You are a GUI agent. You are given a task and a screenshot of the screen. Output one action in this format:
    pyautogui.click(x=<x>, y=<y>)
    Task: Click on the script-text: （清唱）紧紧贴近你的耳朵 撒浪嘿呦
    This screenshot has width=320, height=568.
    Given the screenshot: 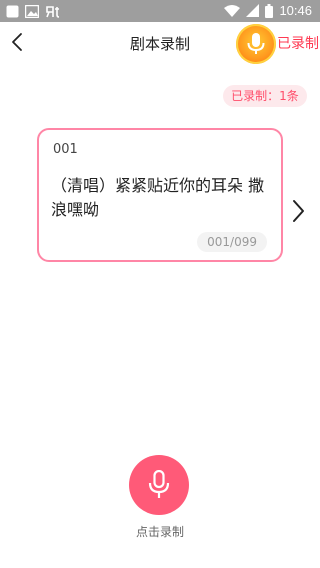 What is the action you would take?
    pyautogui.click(x=158, y=197)
    